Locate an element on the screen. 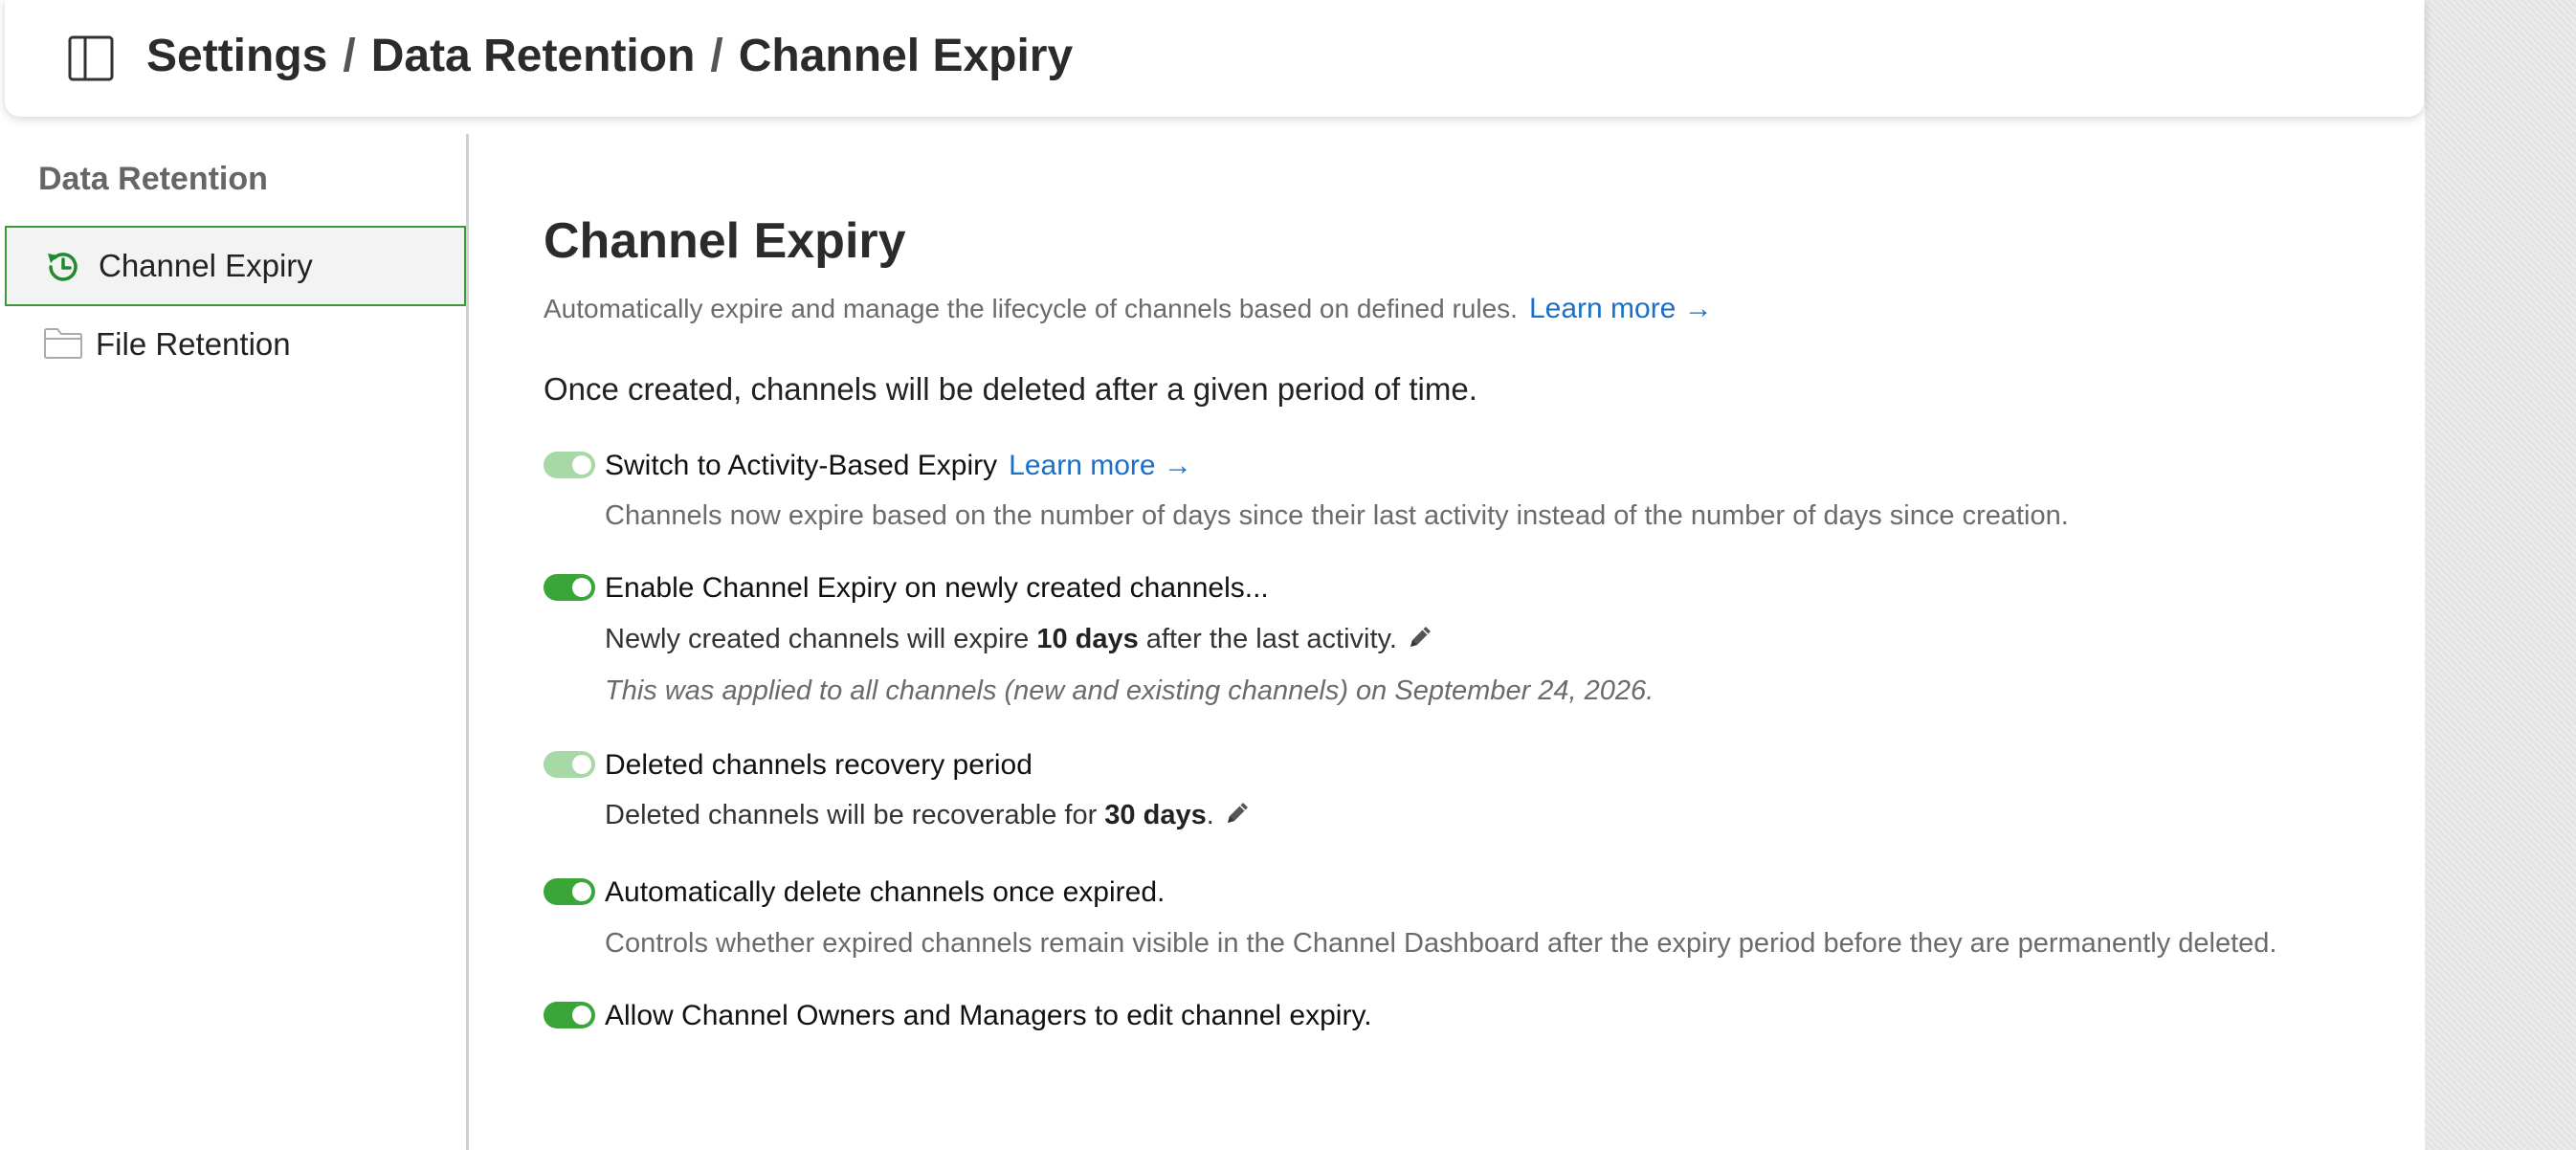  edit-expiry-pencil-icon is located at coordinates (1421, 640).